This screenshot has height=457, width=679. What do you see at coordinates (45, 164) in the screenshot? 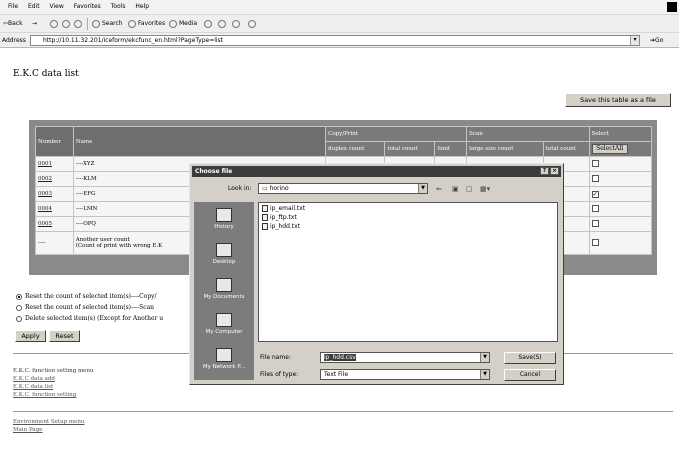
I see `row-number-link: 0001` at bounding box center [45, 164].